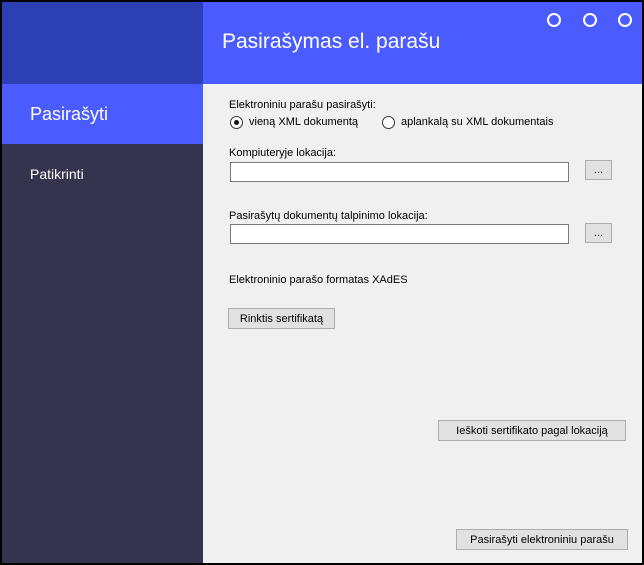 The height and width of the screenshot is (565, 644). What do you see at coordinates (331, 41) in the screenshot?
I see `page-title: Pasirašymas el. parašu` at bounding box center [331, 41].